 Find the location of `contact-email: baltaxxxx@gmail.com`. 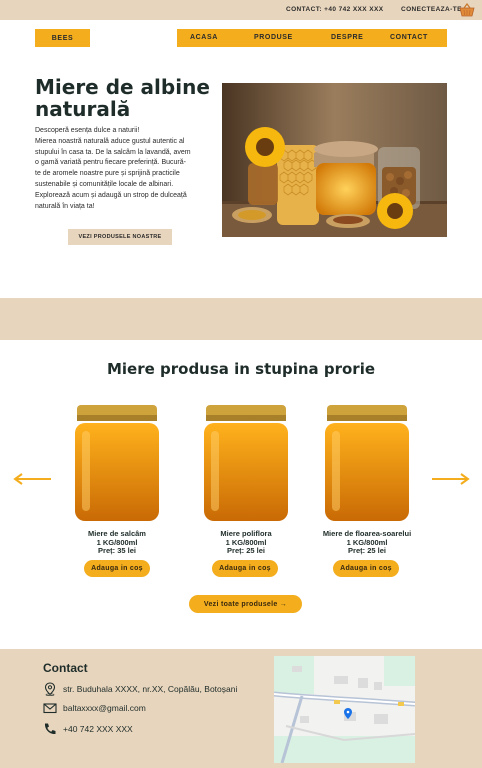

contact-email: baltaxxxx@gmail.com is located at coordinates (104, 708).